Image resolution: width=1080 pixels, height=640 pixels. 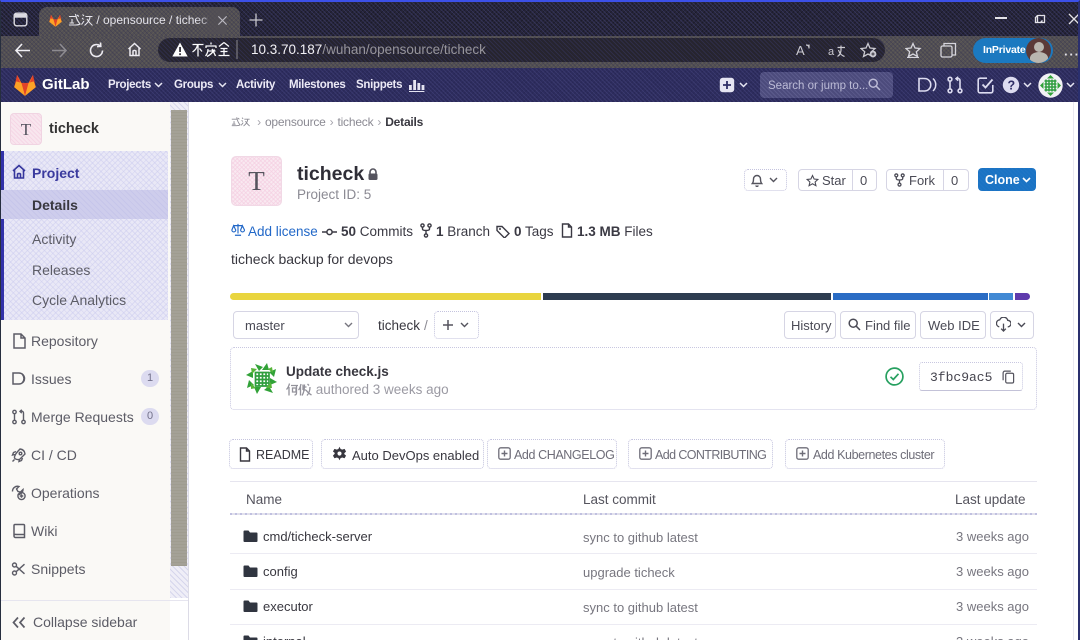 What do you see at coordinates (800, 50) in the screenshot?
I see `svg-text: A` at bounding box center [800, 50].